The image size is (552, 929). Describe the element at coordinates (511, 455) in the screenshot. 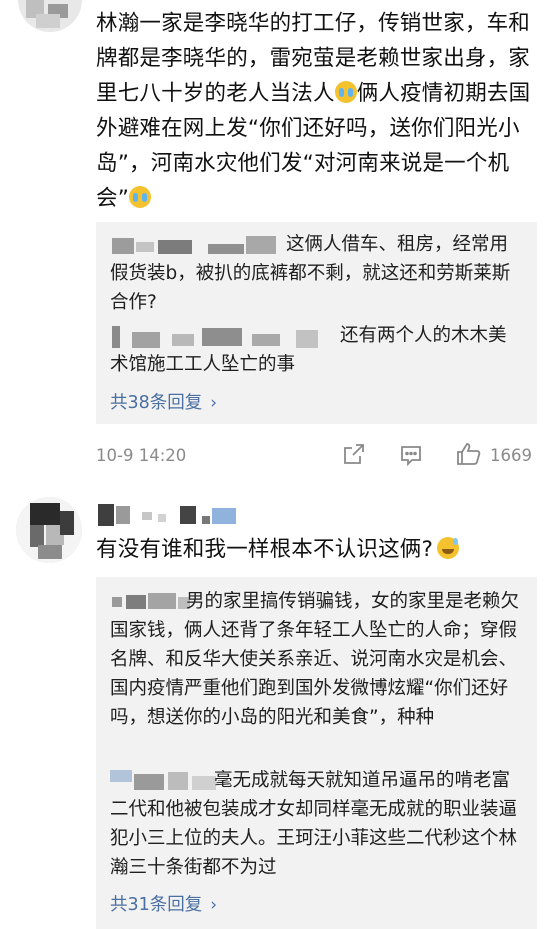

I see `like-count: 1669` at that location.